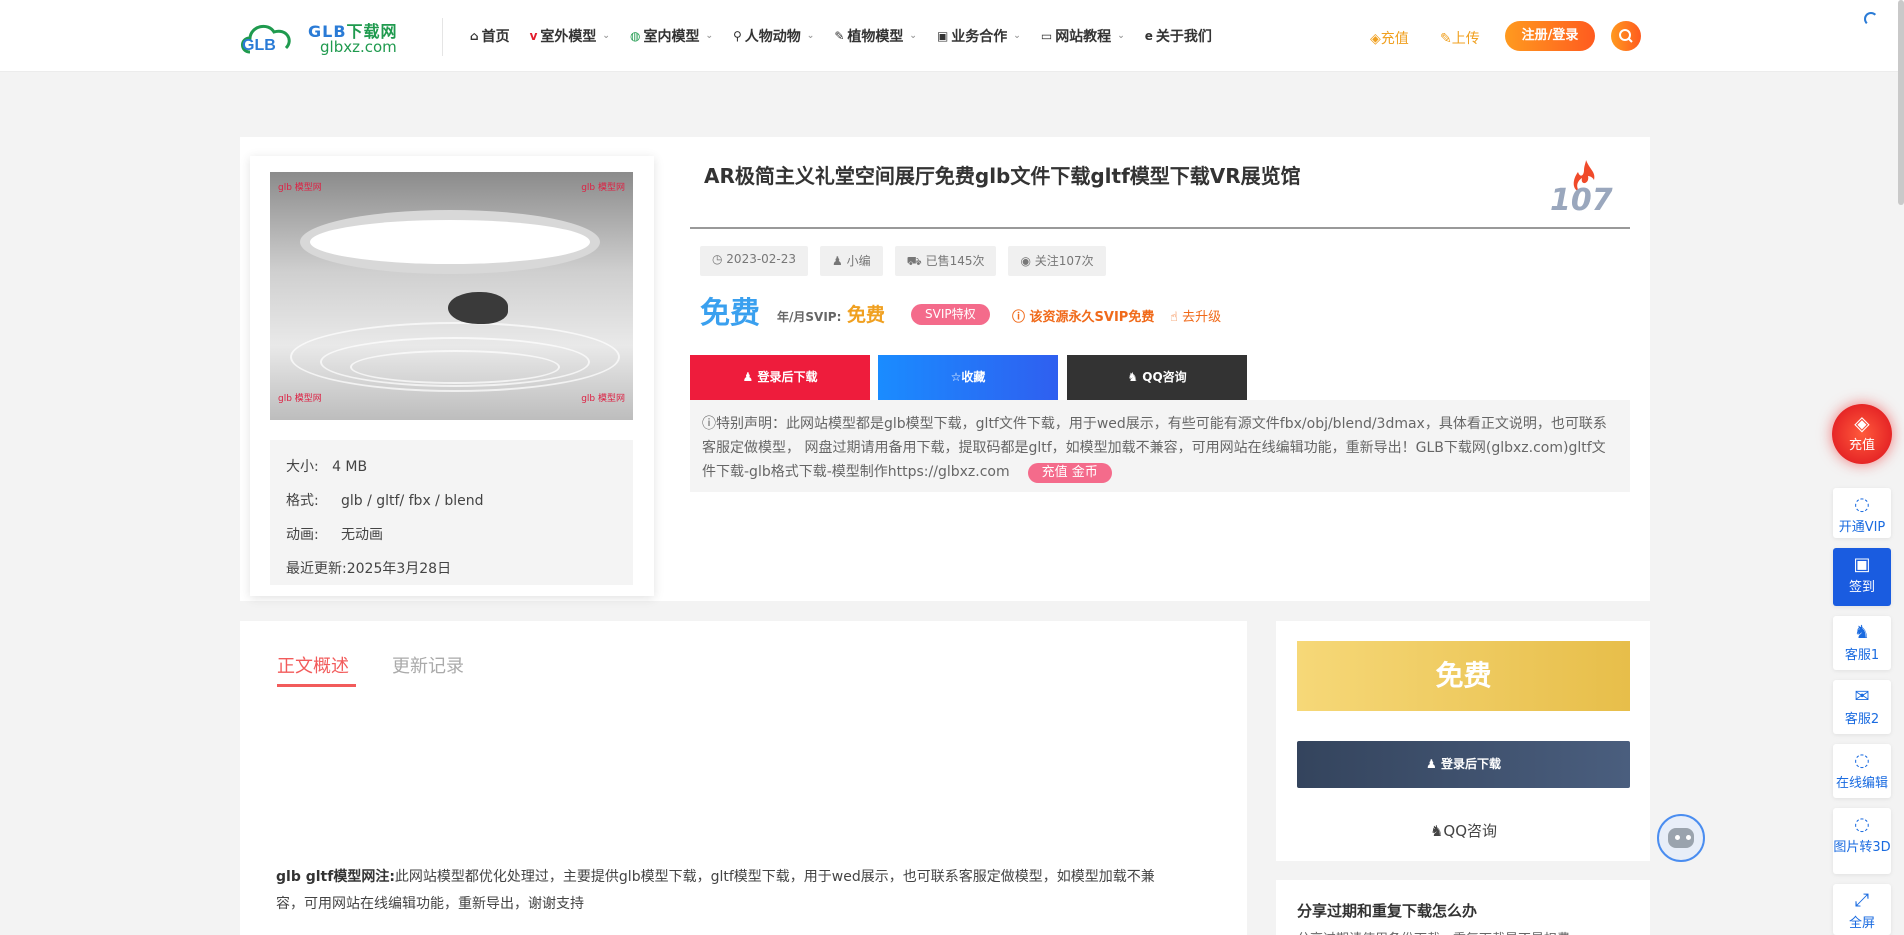  I want to click on side-label: 签到, so click(1861, 587).